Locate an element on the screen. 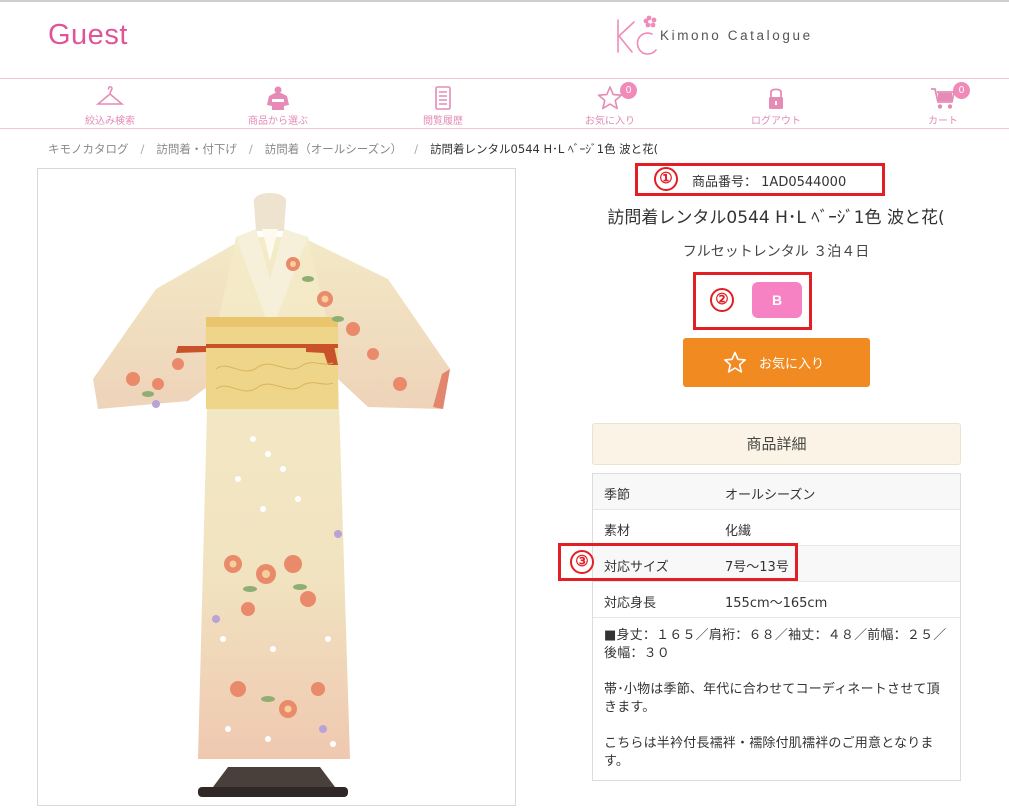 The width and height of the screenshot is (1009, 811). add-to-favorites-button: お気に入り is located at coordinates (776, 362).